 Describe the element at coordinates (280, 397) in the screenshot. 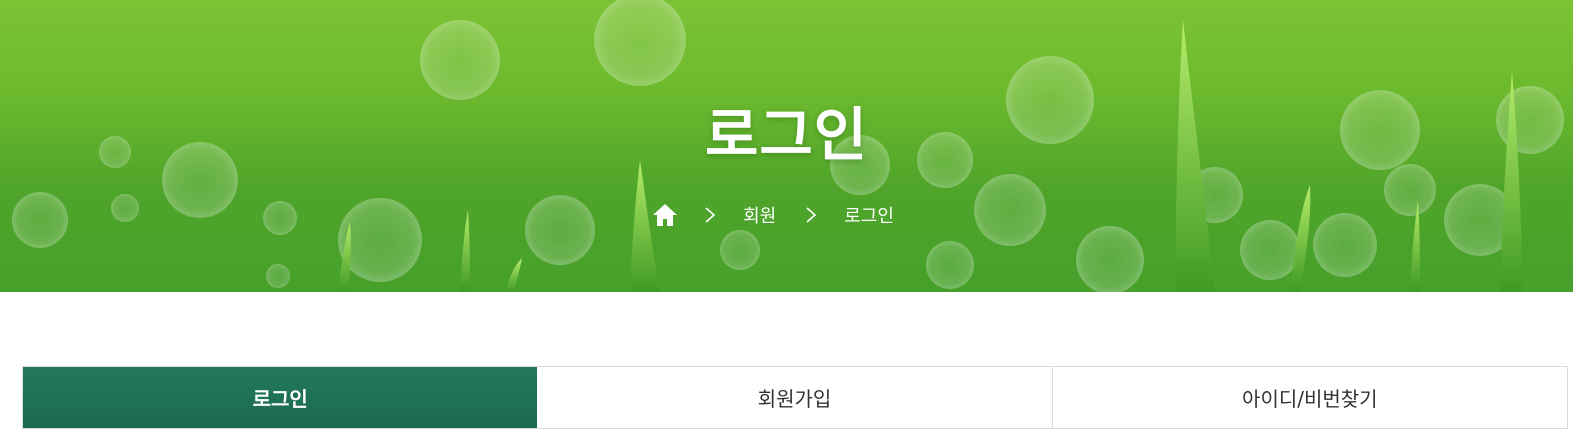

I see `tab-login: 로그인` at that location.